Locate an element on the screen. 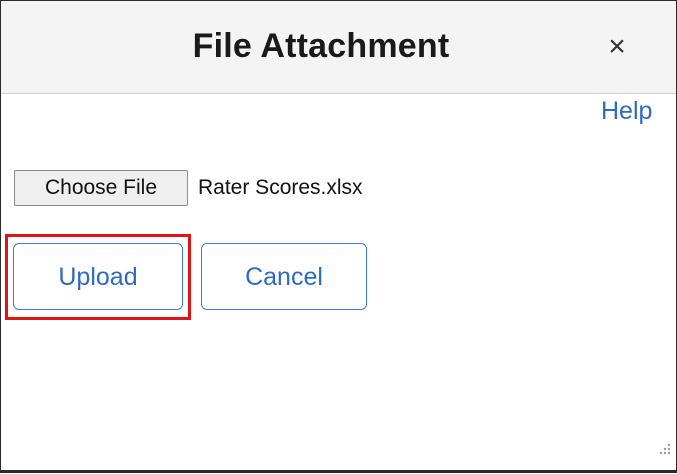 The image size is (677, 474). highlight-box is located at coordinates (98, 277).